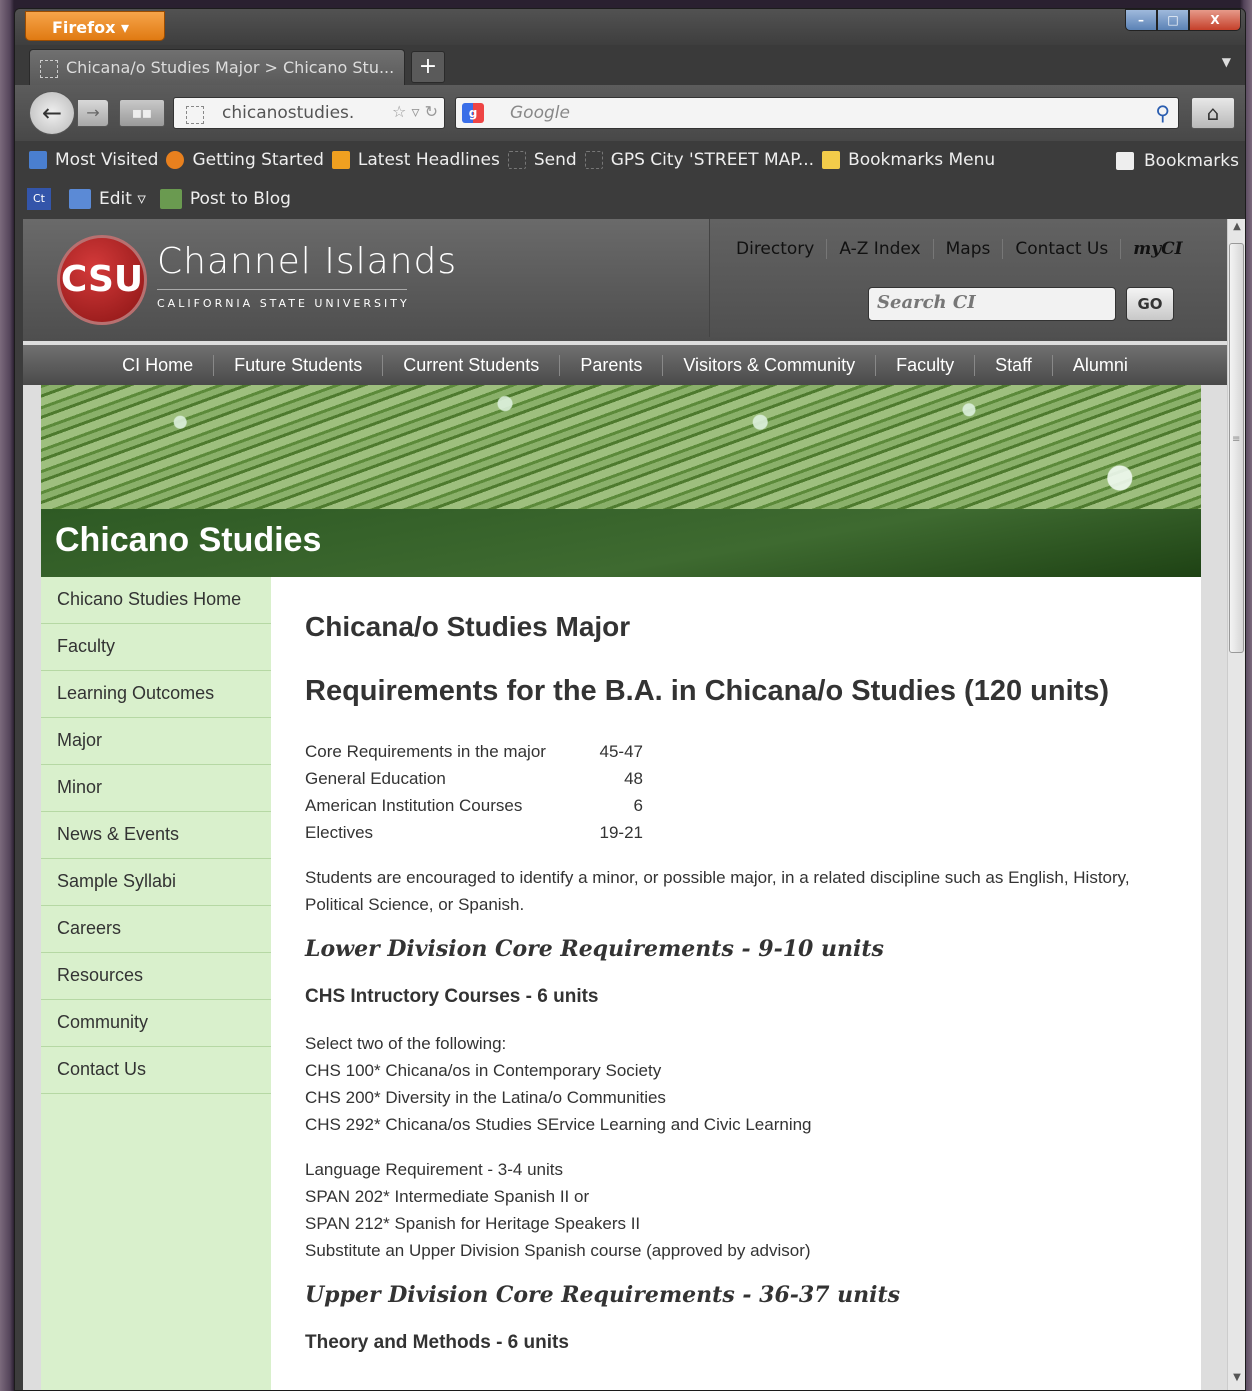 This screenshot has height=1391, width=1252. Describe the element at coordinates (474, 778) in the screenshot. I see `units-row: General Education 48` at that location.